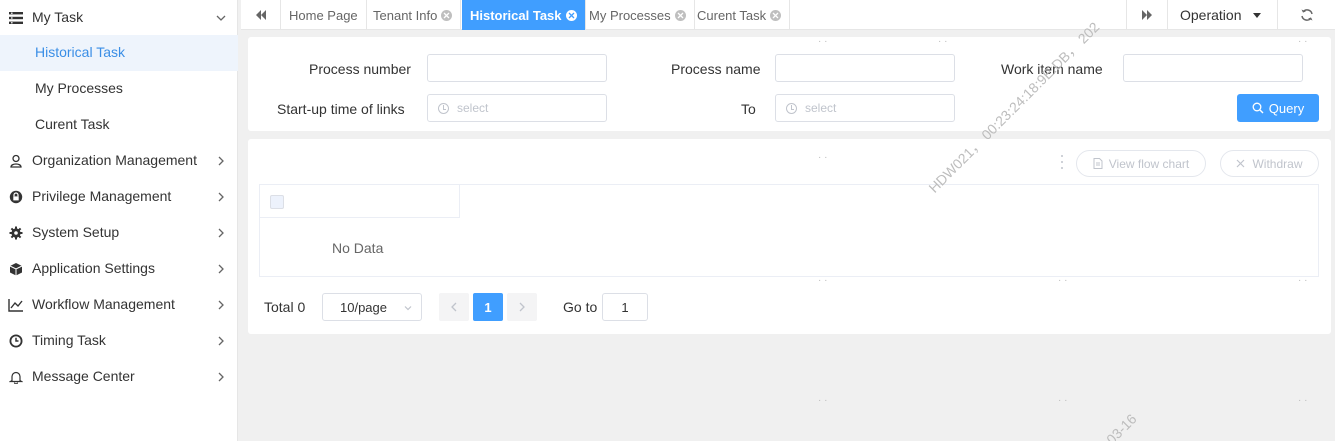  Describe the element at coordinates (865, 68) in the screenshot. I see `process-name-input` at that location.